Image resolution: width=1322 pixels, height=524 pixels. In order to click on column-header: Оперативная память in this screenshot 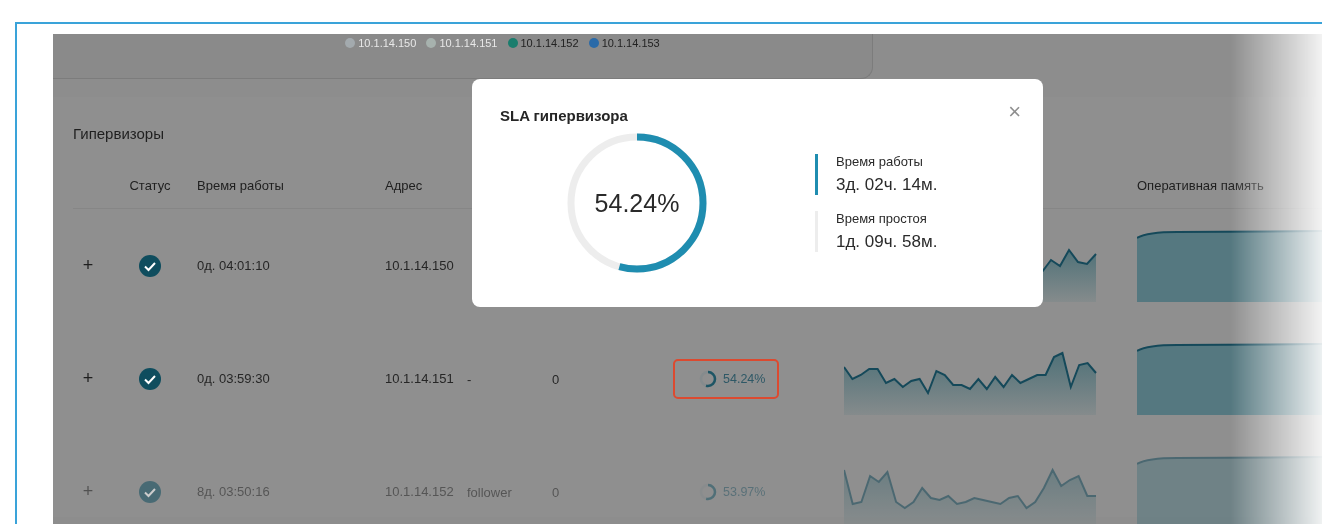, I will do `click(1200, 185)`.